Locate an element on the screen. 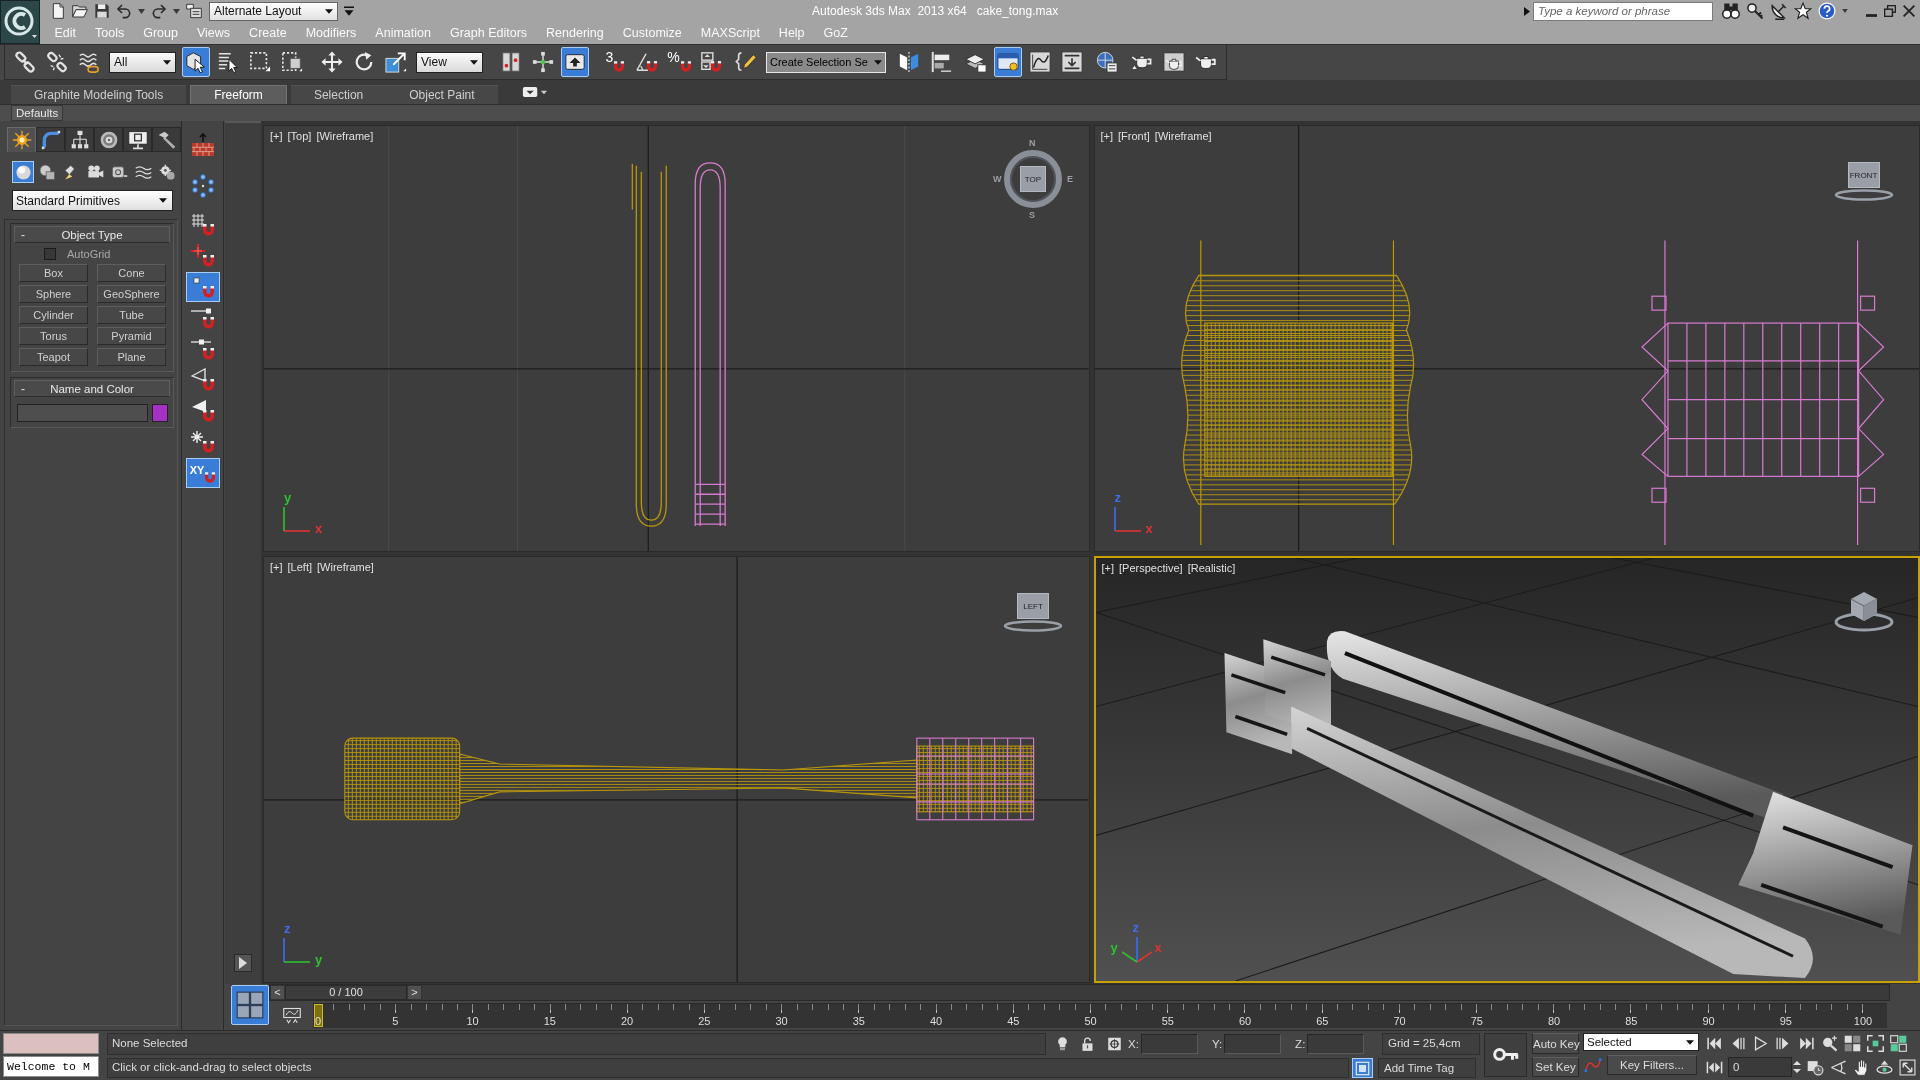  zoom-all-button is located at coordinates (1852, 1043).